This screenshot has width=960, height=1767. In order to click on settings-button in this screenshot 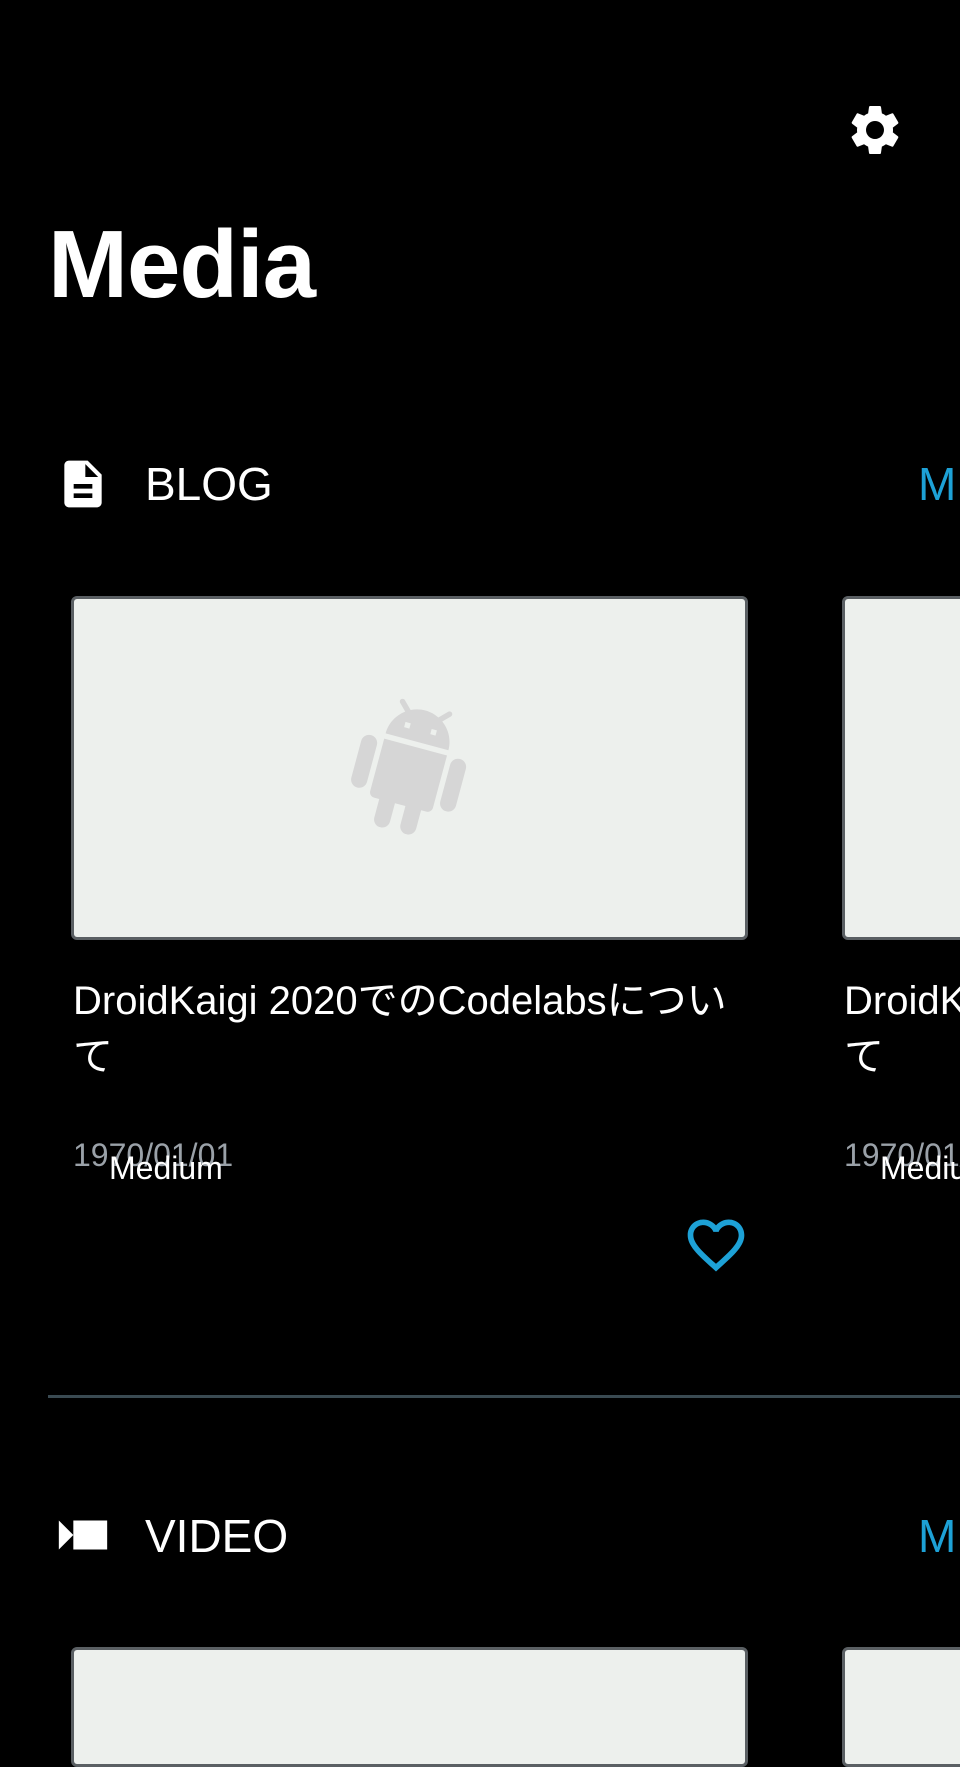, I will do `click(875, 130)`.